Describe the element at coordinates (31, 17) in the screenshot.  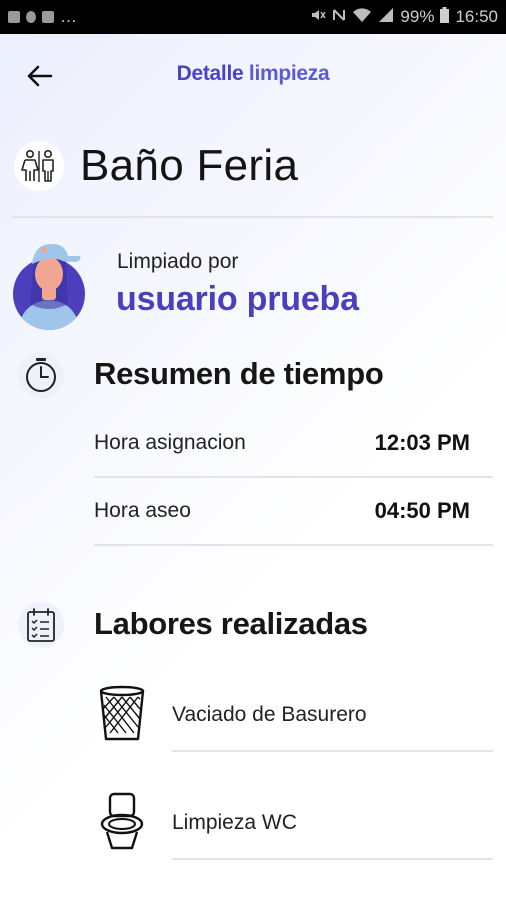
I see `drop-notification-icon` at that location.